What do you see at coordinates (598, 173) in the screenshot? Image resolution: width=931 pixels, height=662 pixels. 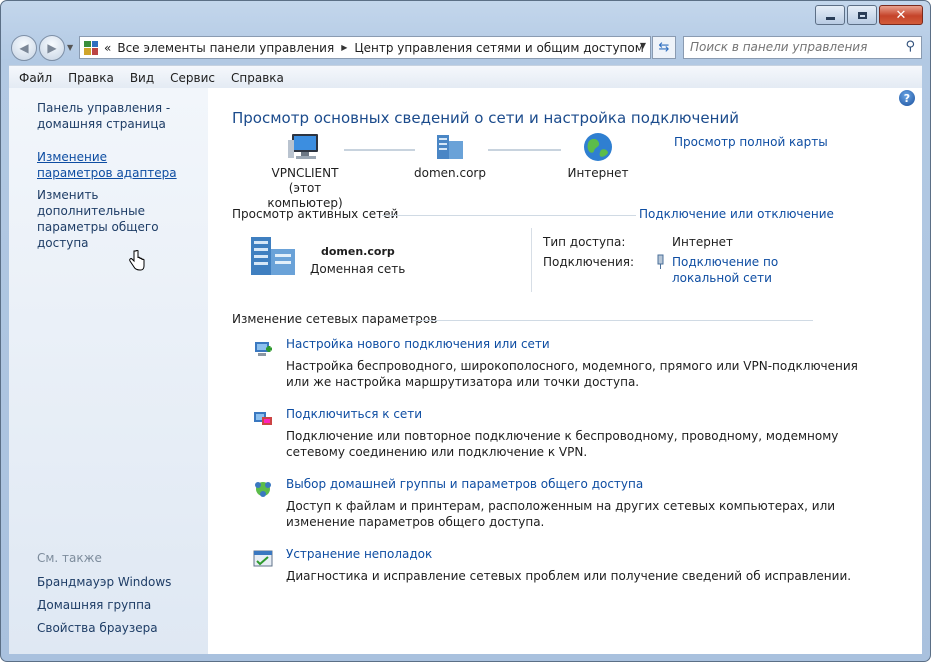 I see `map-node-internet-name: Интернет` at bounding box center [598, 173].